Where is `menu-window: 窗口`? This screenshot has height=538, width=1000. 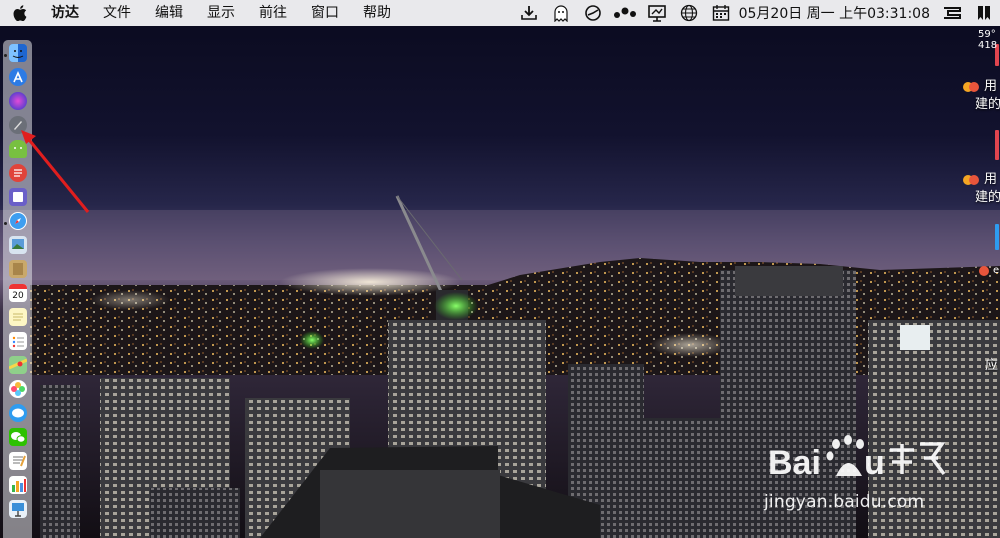 menu-window: 窗口 is located at coordinates (326, 13).